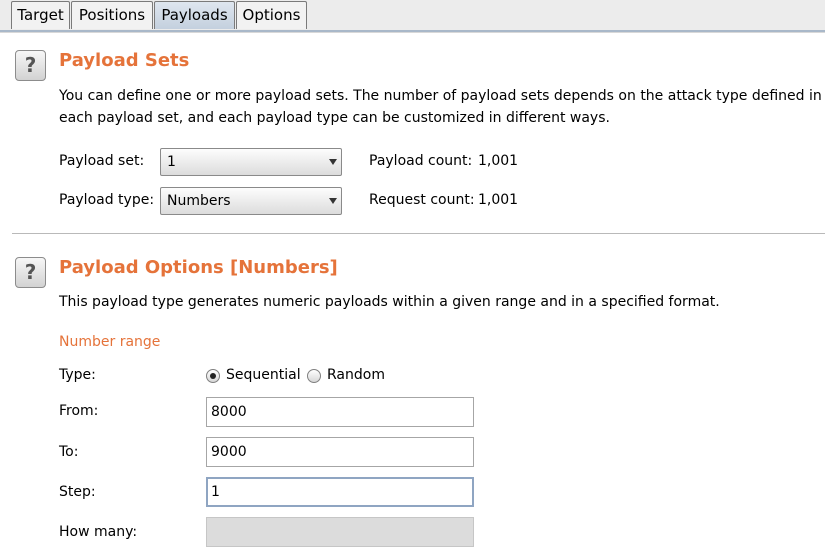  I want to click on to-input: 9000, so click(340, 452).